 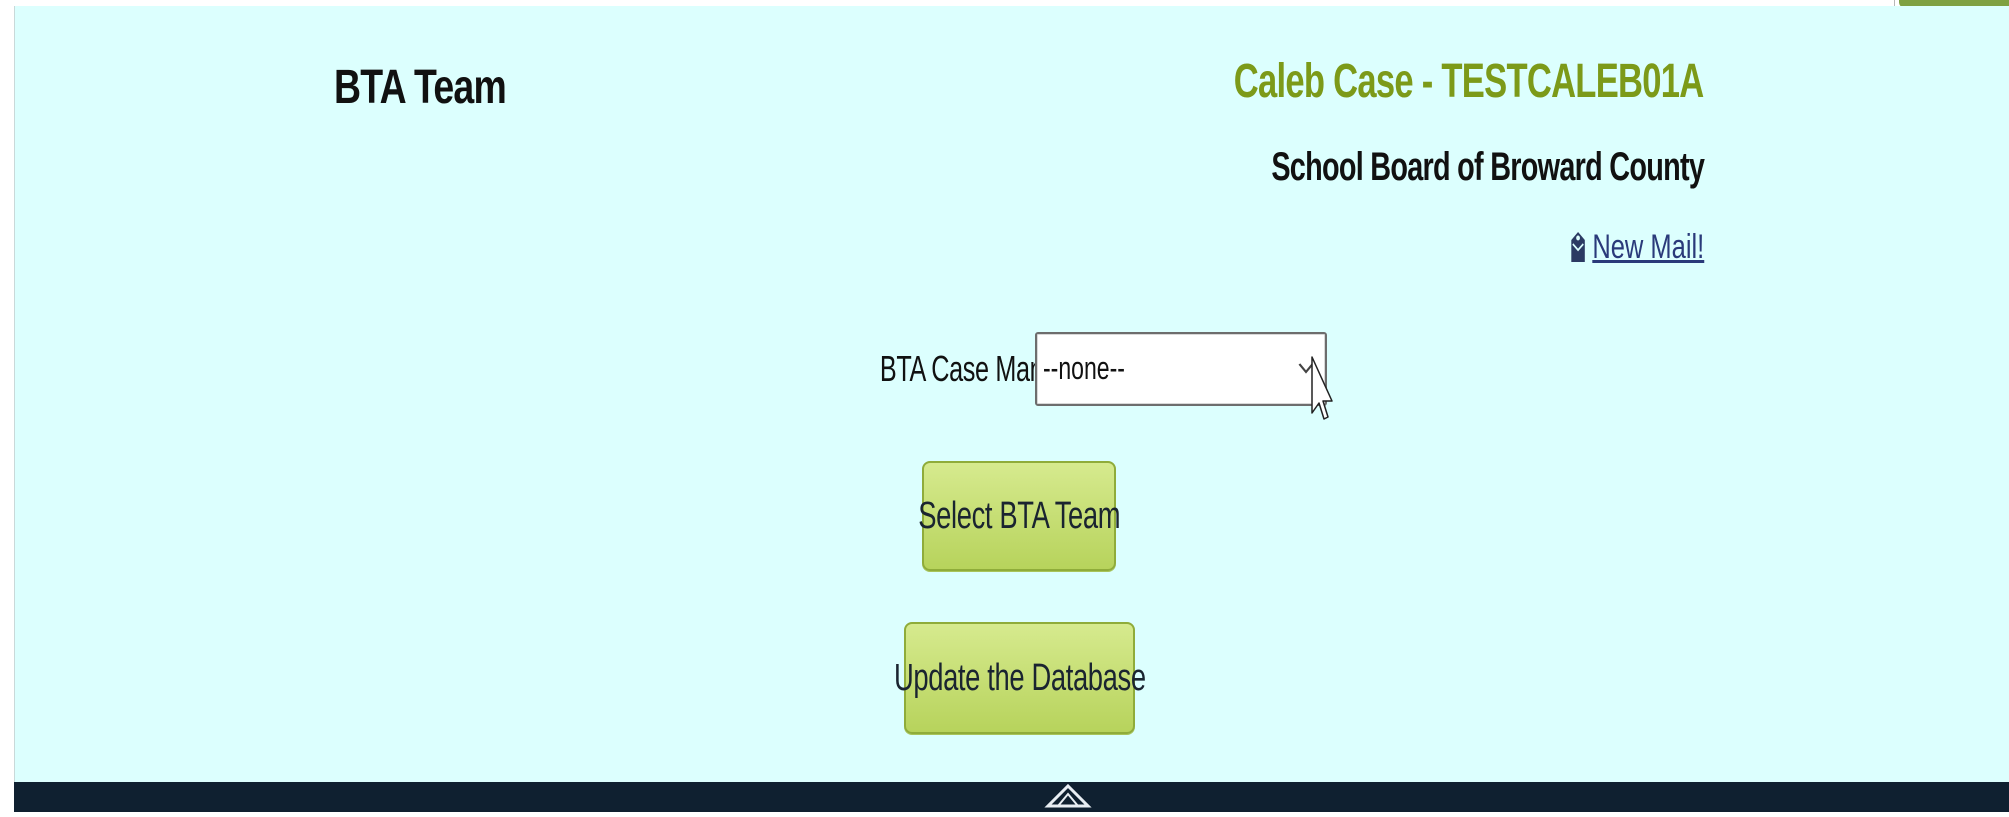 I want to click on update-database-button: Update the Database, so click(x=1020, y=678).